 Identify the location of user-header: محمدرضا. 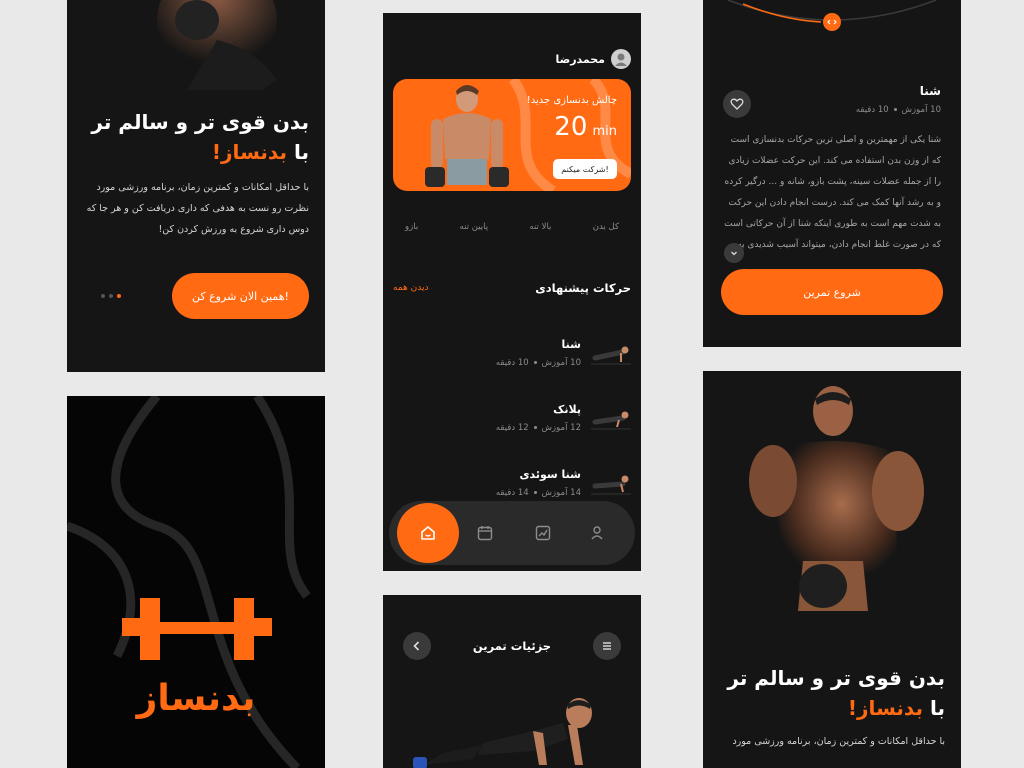
(593, 59).